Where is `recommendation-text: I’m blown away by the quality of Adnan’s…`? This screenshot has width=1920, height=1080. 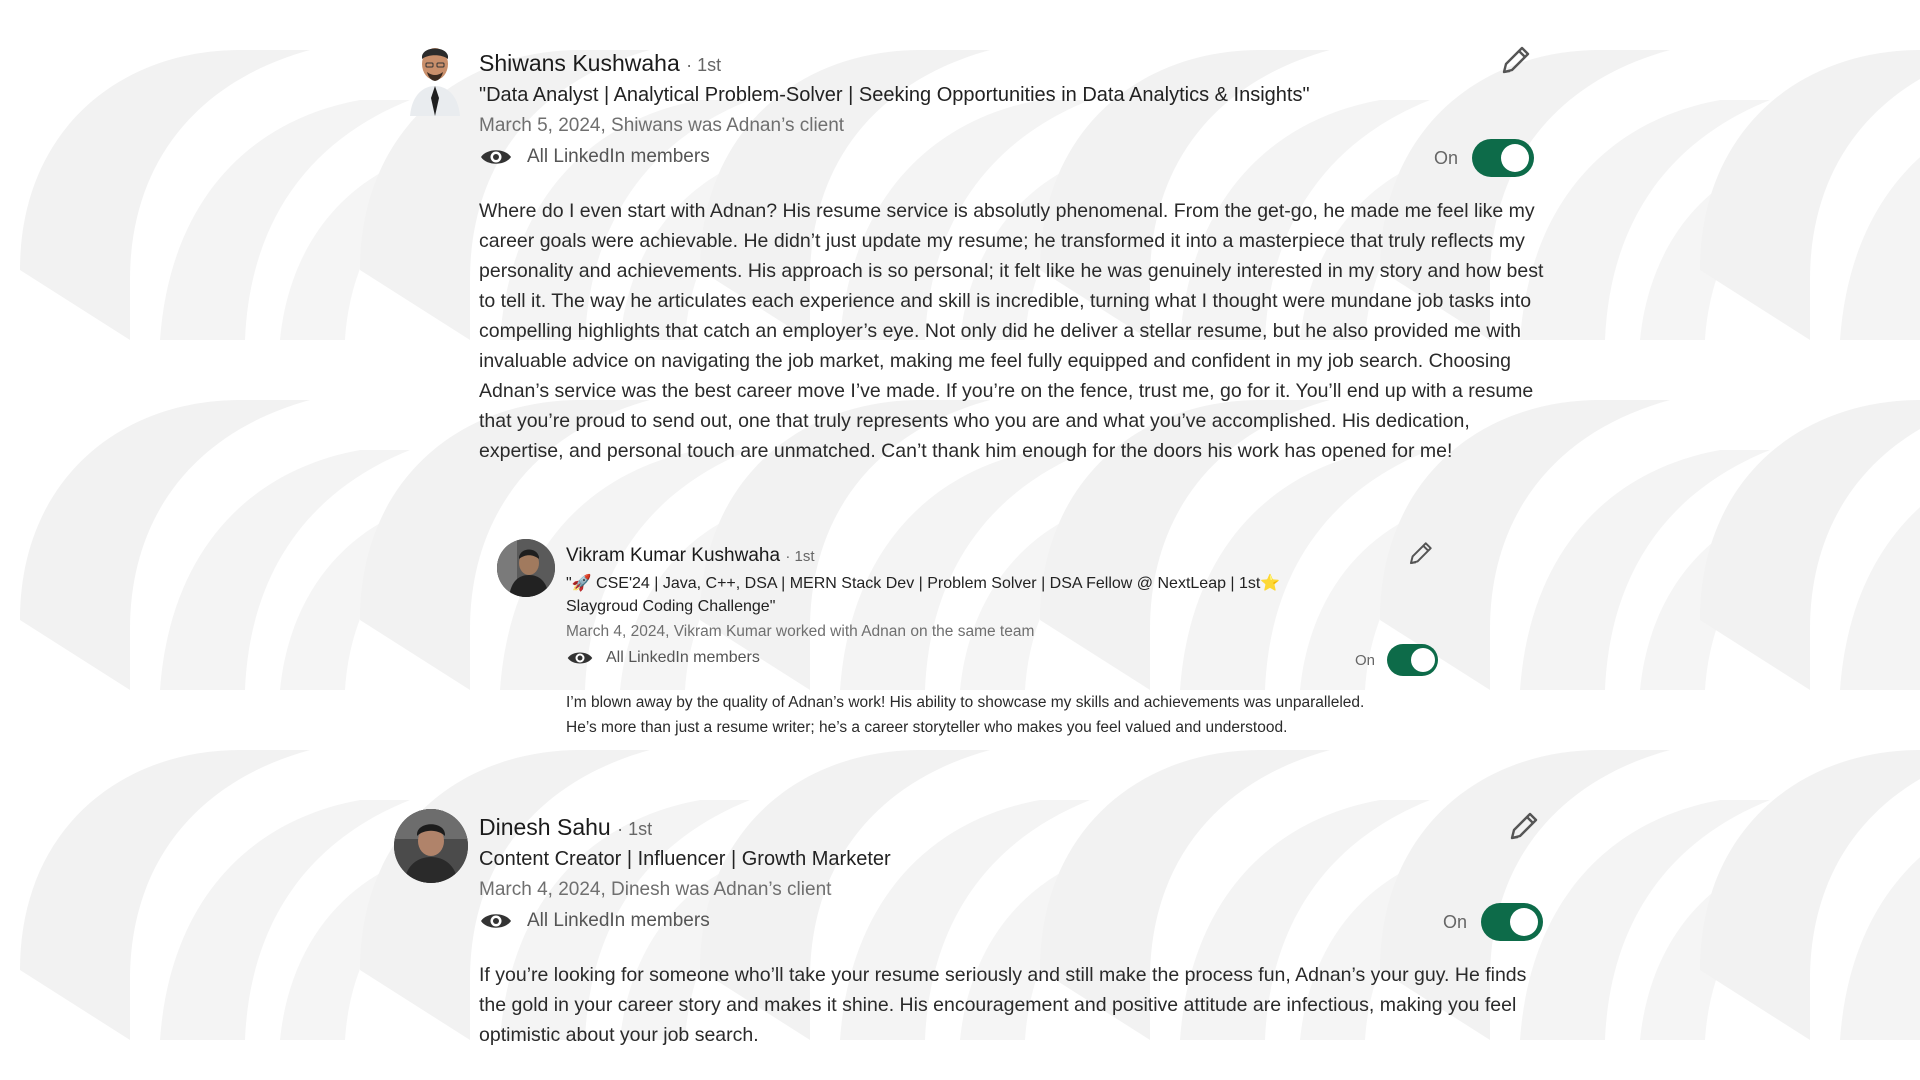 recommendation-text: I’m blown away by the quality of Adnan’s… is located at coordinates (965, 715).